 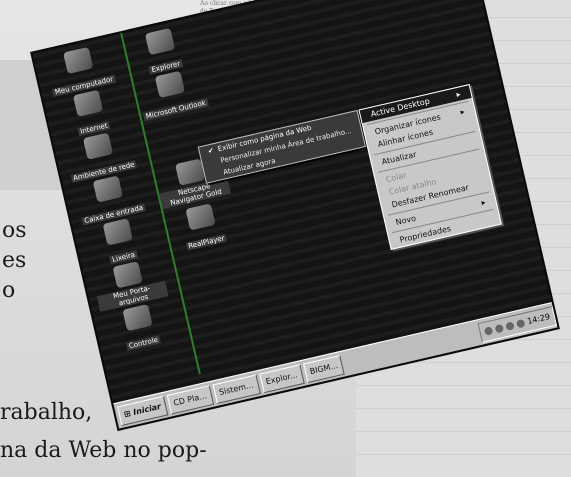 I want to click on control-icon, so click(x=137, y=318).